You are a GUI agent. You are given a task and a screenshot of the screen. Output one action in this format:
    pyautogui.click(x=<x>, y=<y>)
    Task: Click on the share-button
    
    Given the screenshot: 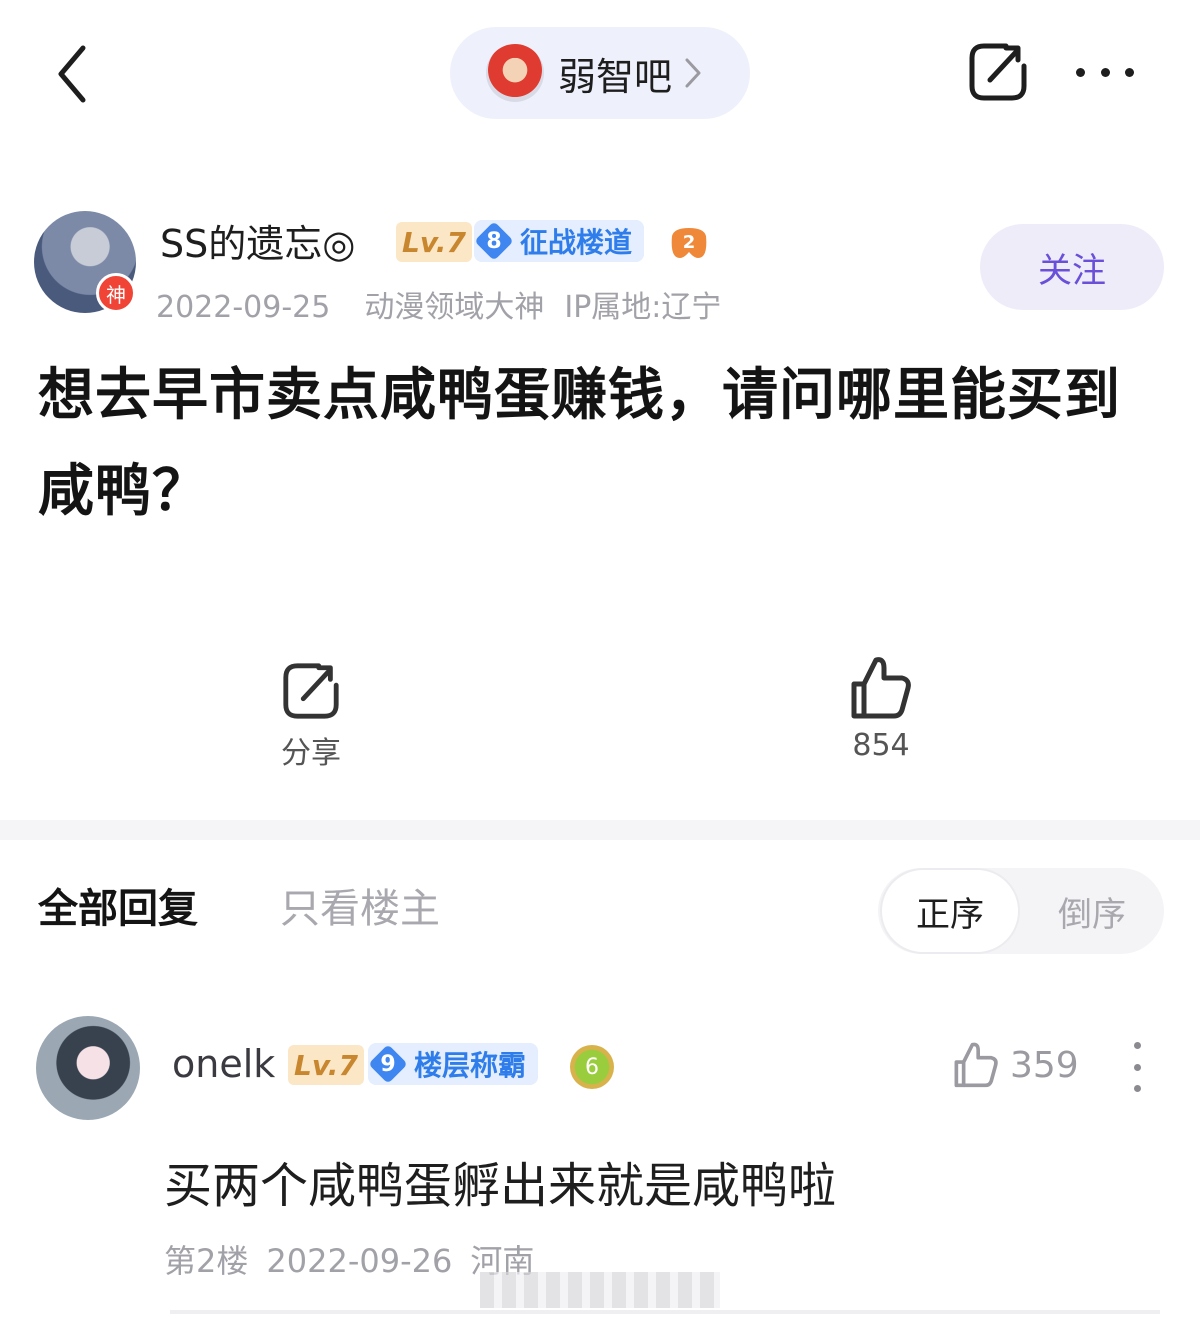 What is the action you would take?
    pyautogui.click(x=998, y=72)
    